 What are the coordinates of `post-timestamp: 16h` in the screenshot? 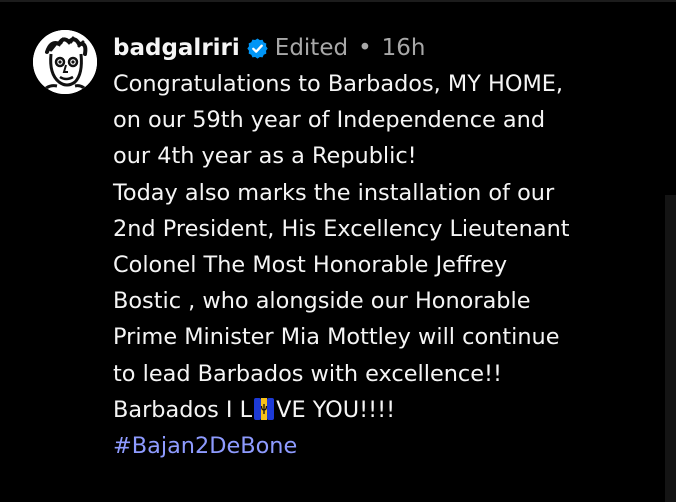 It's located at (404, 48).